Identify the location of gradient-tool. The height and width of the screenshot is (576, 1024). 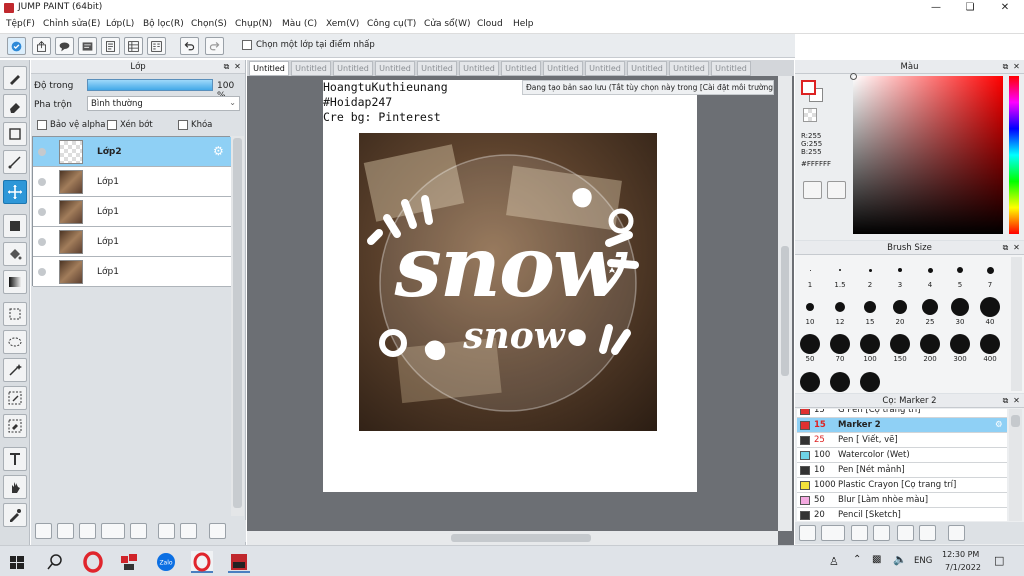
(15, 282).